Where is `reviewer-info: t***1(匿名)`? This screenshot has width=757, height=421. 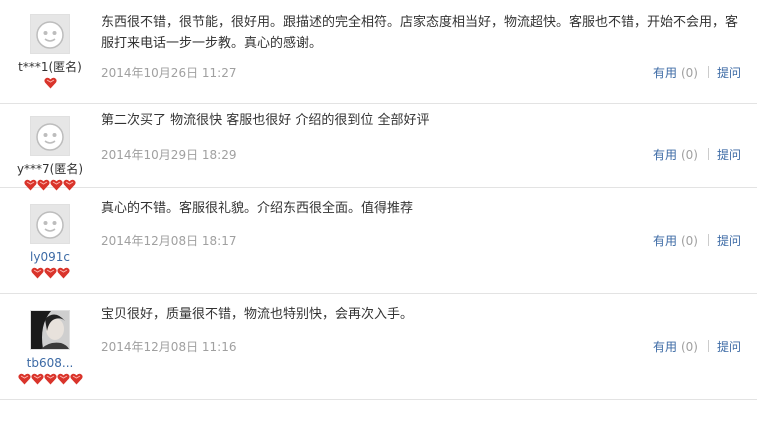
reviewer-info: t***1(匿名) is located at coordinates (50, 52).